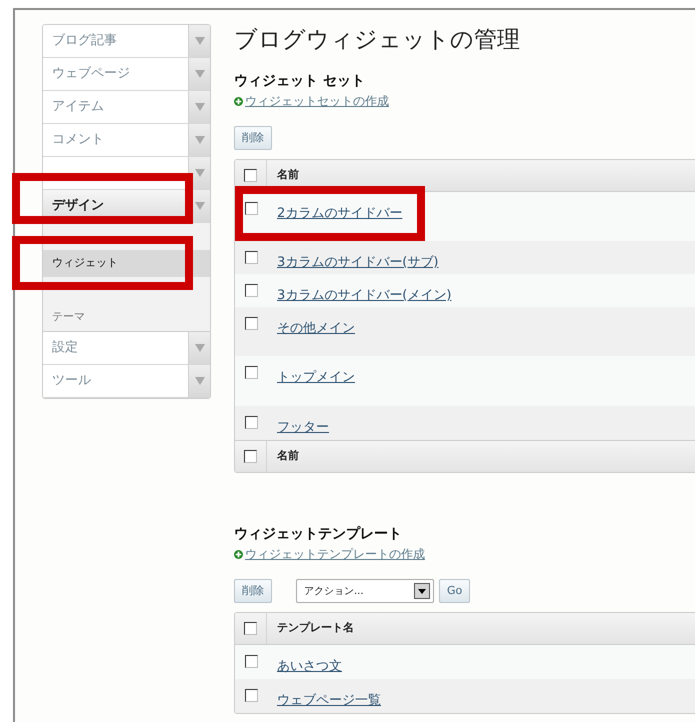 This screenshot has height=722, width=695. I want to click on table-row-link: トップメイン, so click(316, 377).